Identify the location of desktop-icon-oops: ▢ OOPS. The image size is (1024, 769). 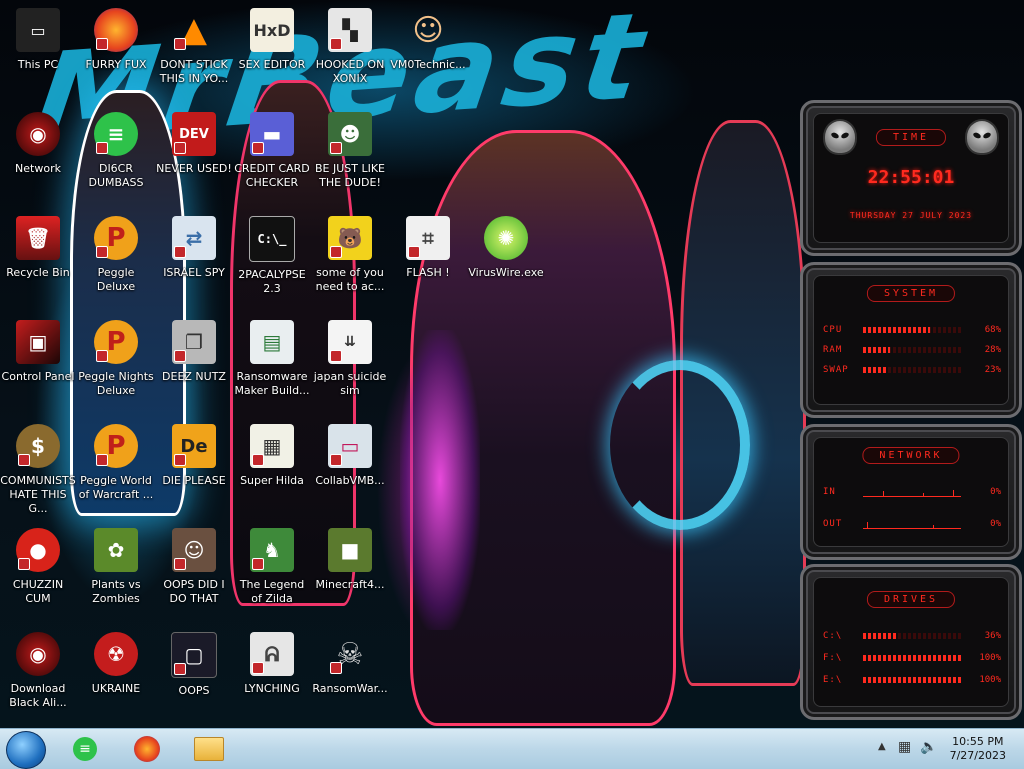
(194, 665).